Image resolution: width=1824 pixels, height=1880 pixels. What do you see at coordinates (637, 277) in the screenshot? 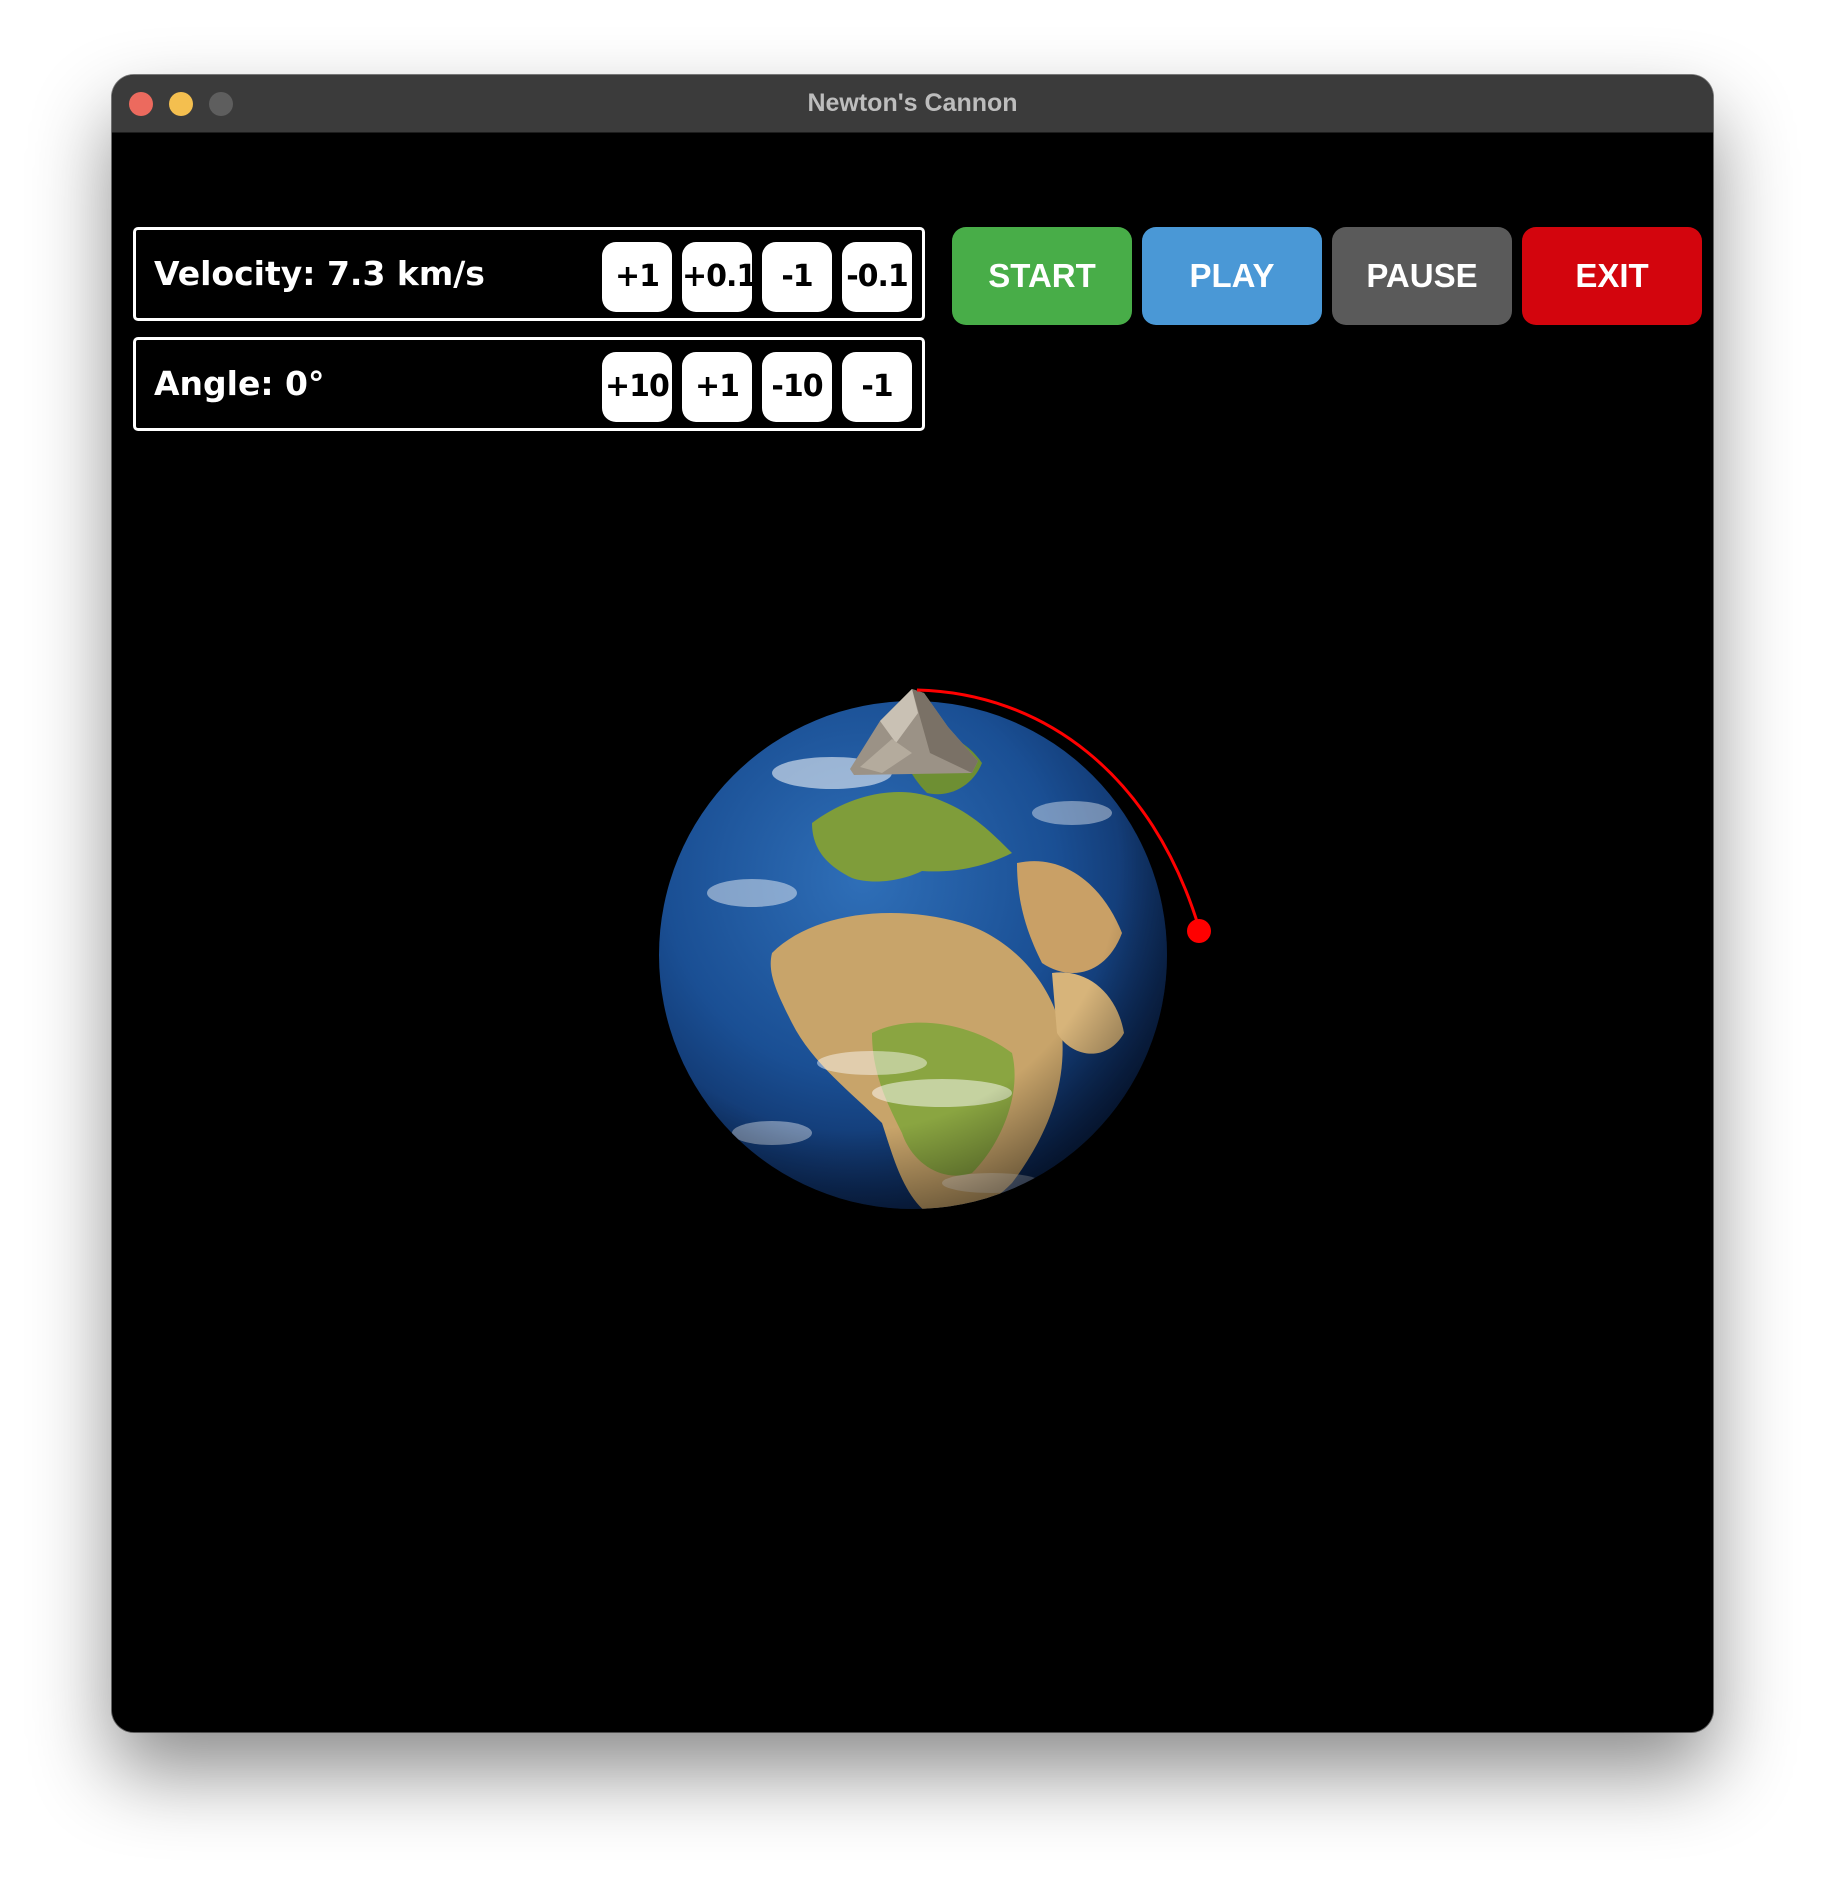
I see `velocity-plus-1-button: +1` at bounding box center [637, 277].